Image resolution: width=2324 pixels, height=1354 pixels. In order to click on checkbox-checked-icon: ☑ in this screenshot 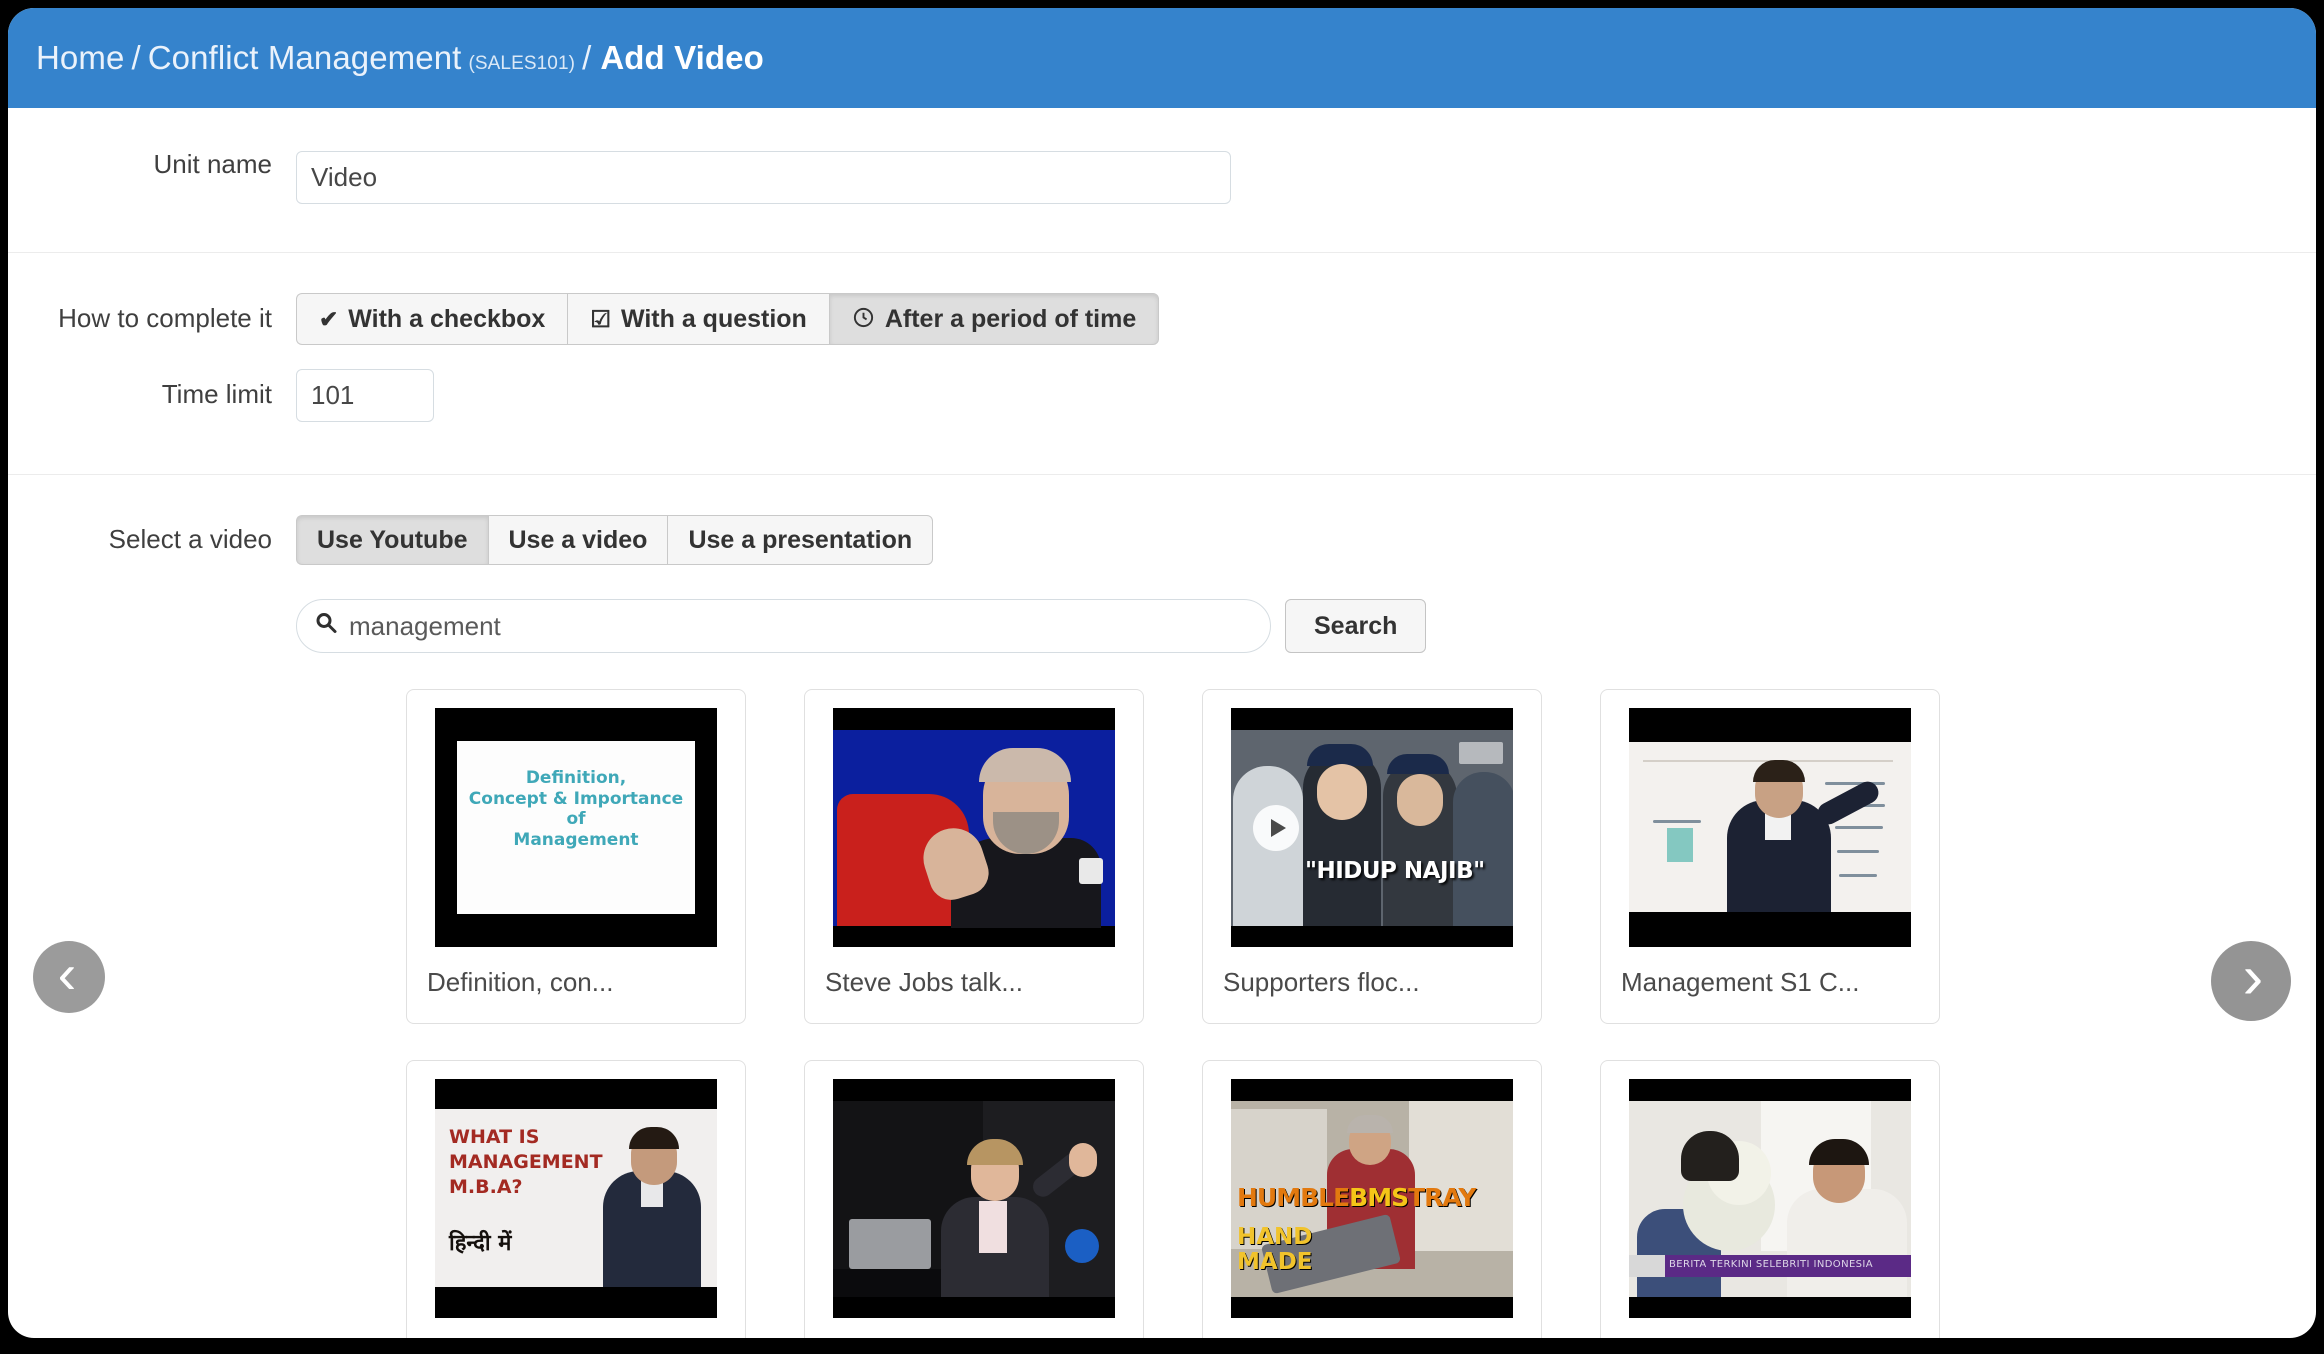, I will do `click(600, 318)`.